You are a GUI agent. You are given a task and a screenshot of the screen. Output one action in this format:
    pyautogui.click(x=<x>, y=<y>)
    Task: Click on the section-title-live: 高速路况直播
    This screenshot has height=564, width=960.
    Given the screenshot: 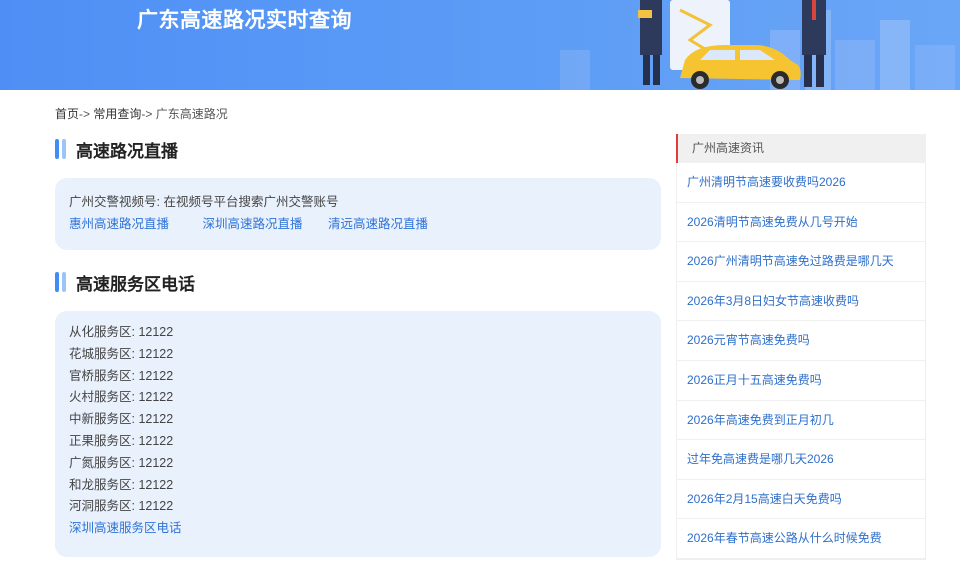 What is the action you would take?
    pyautogui.click(x=116, y=149)
    